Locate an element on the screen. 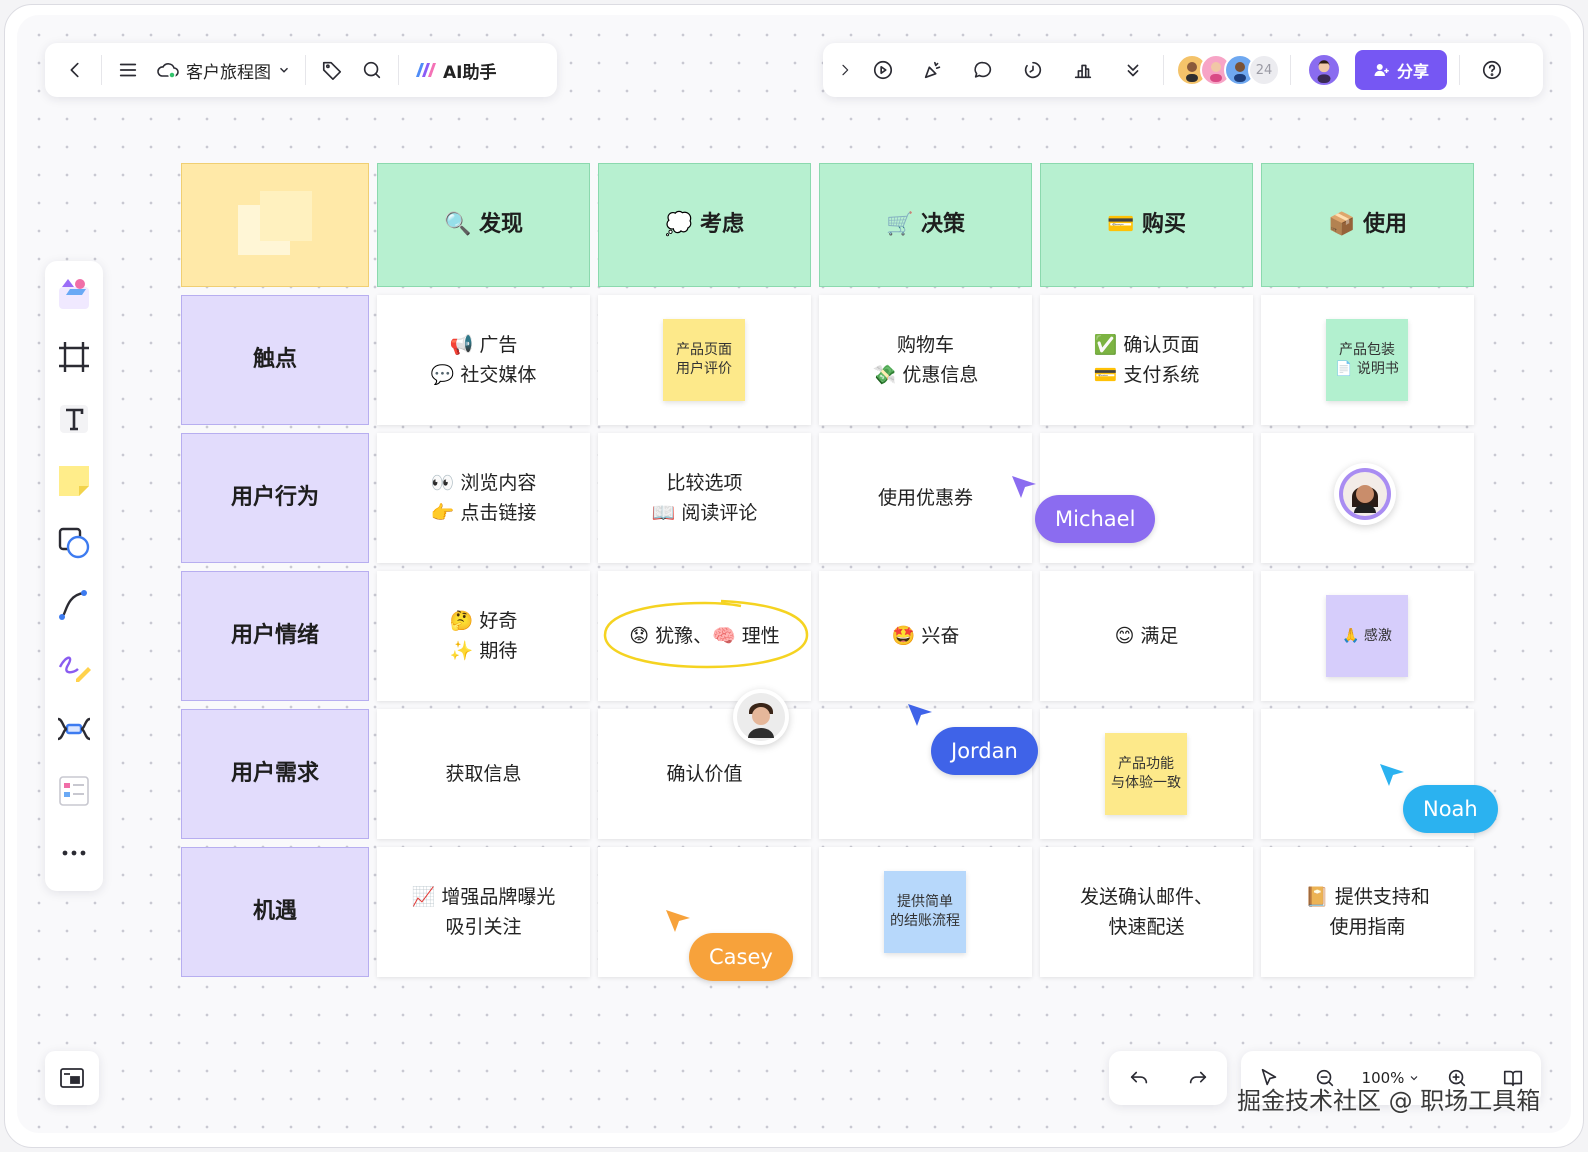  search-icon is located at coordinates (372, 70).